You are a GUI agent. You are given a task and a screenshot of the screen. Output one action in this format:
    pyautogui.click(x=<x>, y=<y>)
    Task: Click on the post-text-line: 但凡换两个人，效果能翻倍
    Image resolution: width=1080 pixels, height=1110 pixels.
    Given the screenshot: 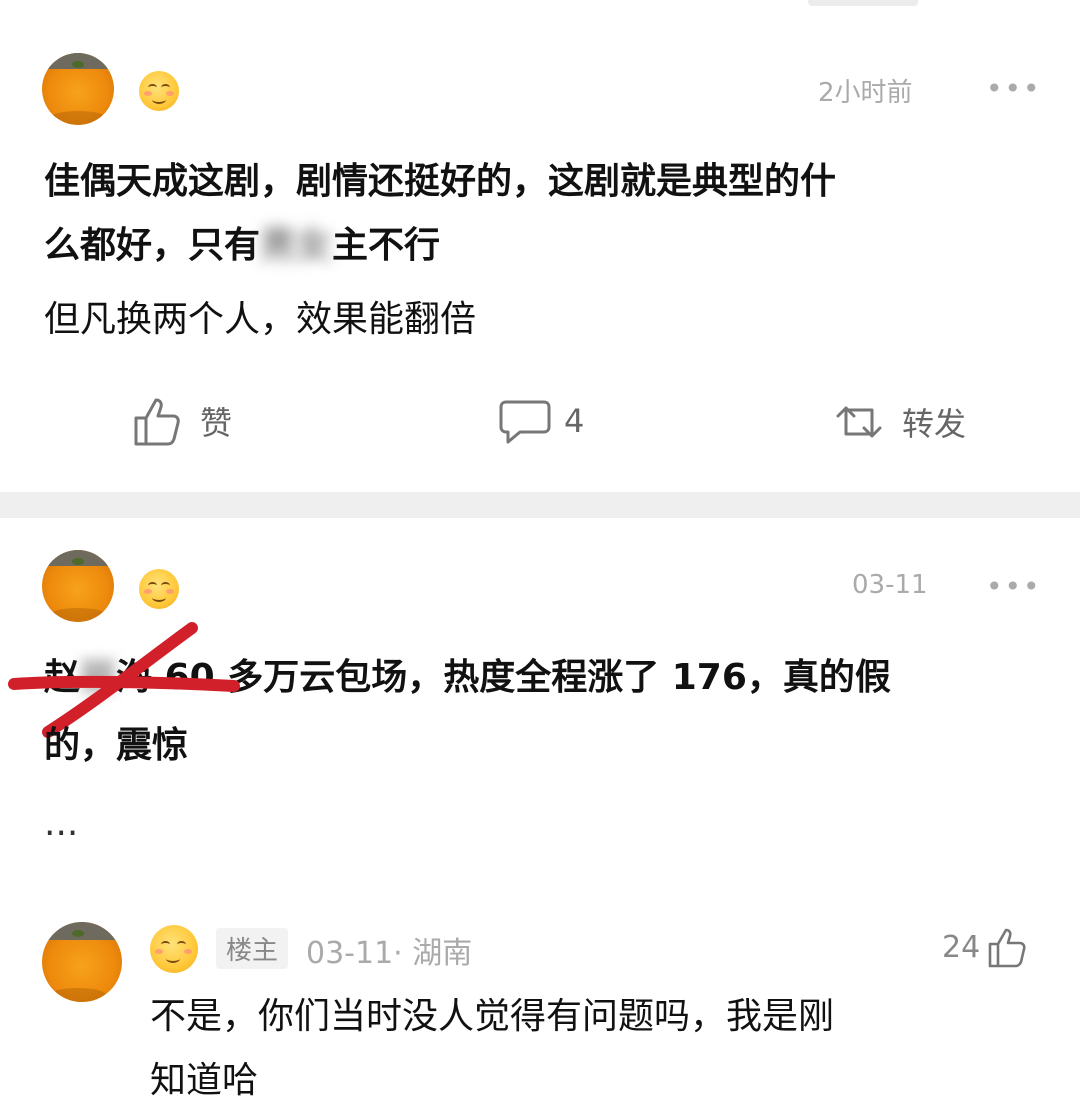 What is the action you would take?
    pyautogui.click(x=260, y=319)
    